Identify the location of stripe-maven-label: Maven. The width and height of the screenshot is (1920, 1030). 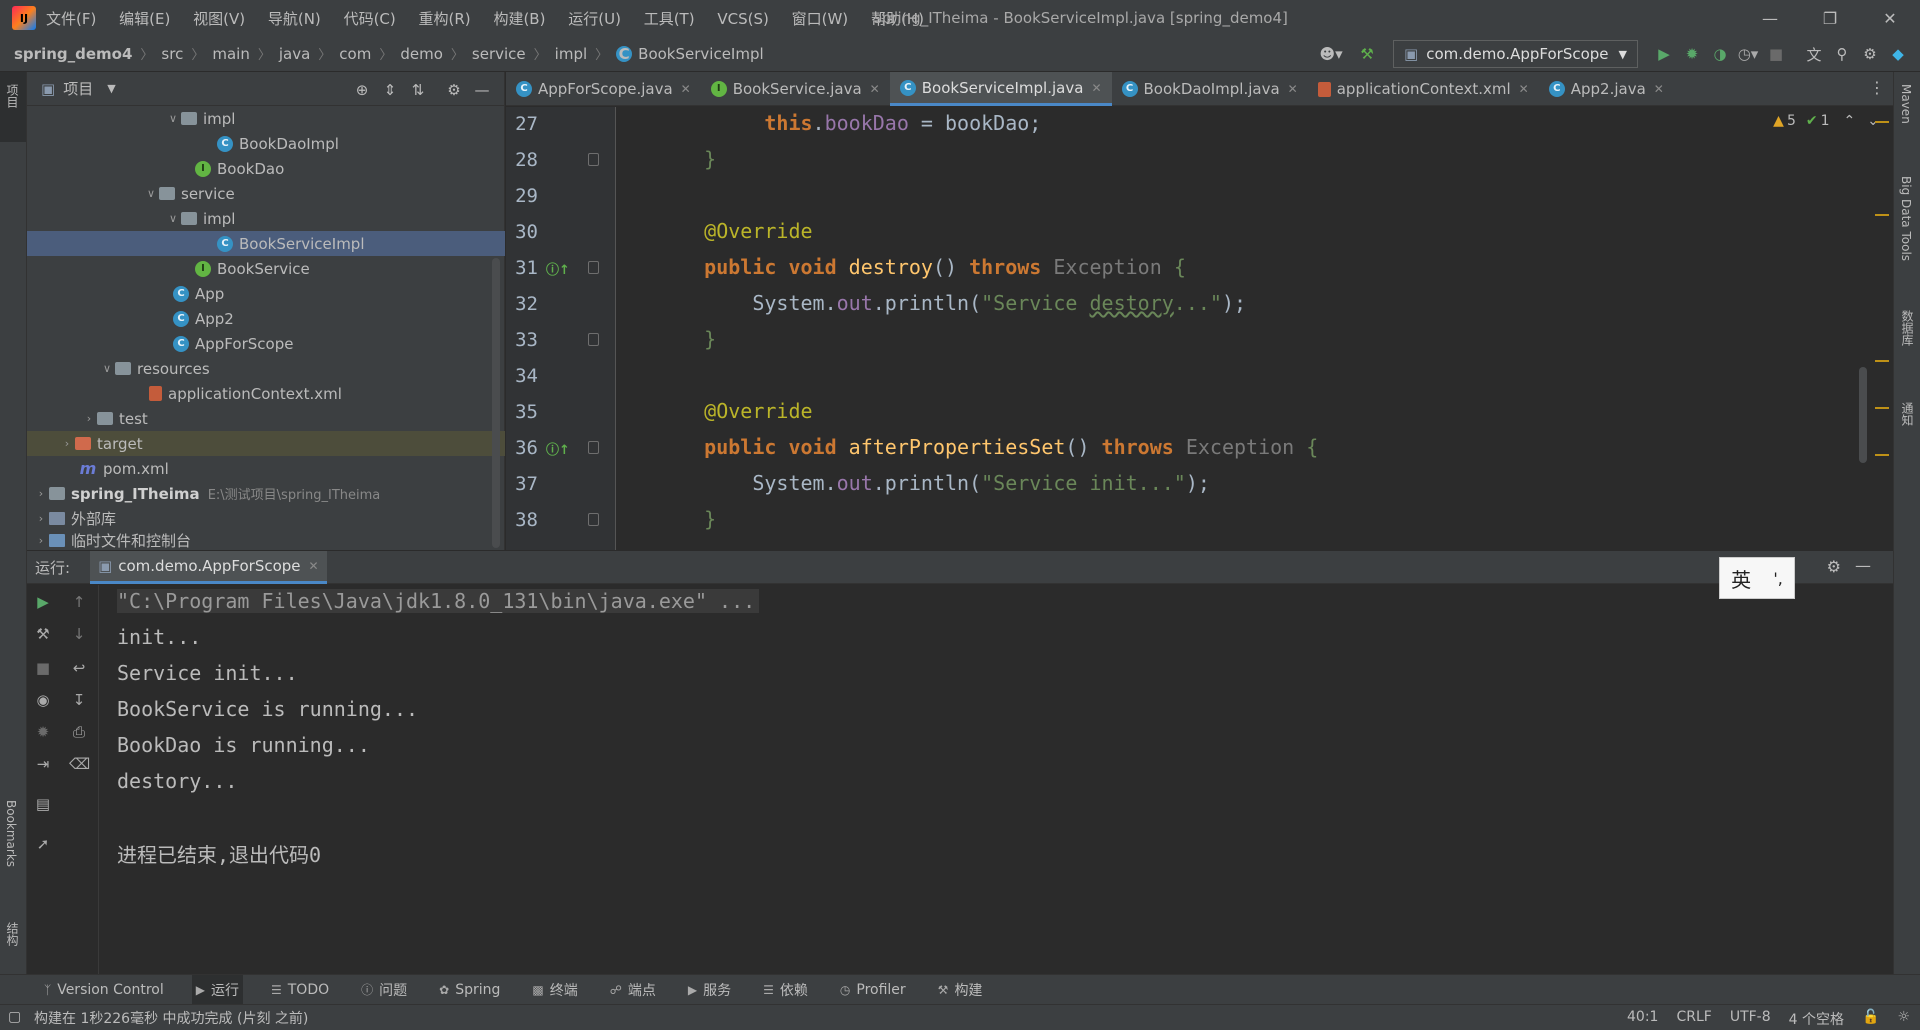
(1906, 104).